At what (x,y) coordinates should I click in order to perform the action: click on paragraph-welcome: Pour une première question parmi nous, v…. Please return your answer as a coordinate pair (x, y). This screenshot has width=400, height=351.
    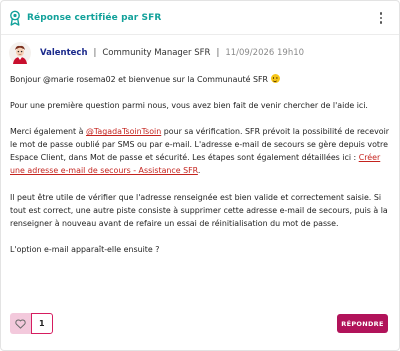
    Looking at the image, I should click on (189, 106).